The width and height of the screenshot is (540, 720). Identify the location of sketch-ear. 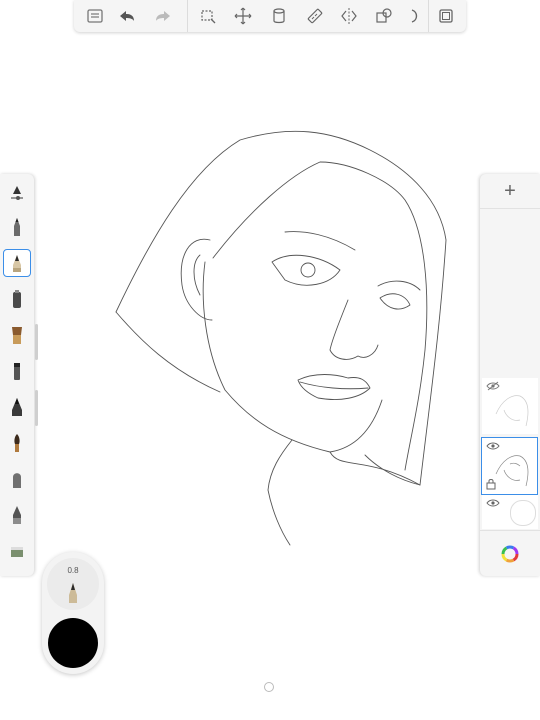
(196, 279).